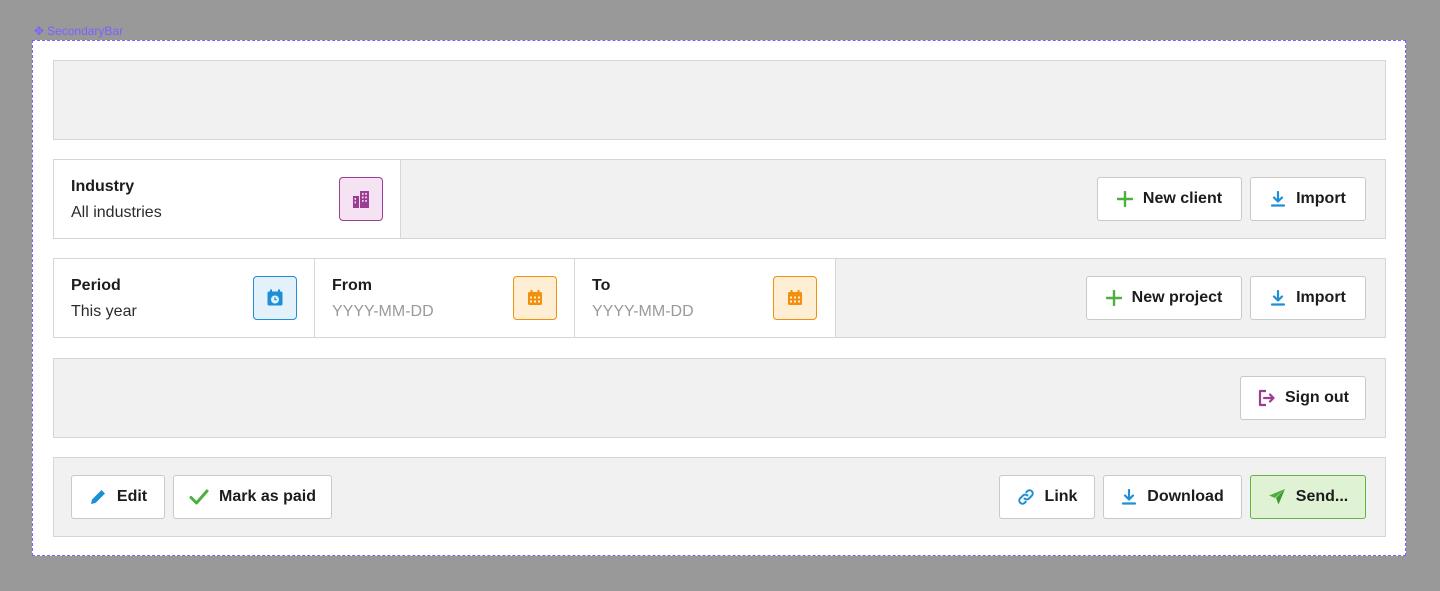 The width and height of the screenshot is (1440, 591). I want to click on period-value: This year, so click(104, 311).